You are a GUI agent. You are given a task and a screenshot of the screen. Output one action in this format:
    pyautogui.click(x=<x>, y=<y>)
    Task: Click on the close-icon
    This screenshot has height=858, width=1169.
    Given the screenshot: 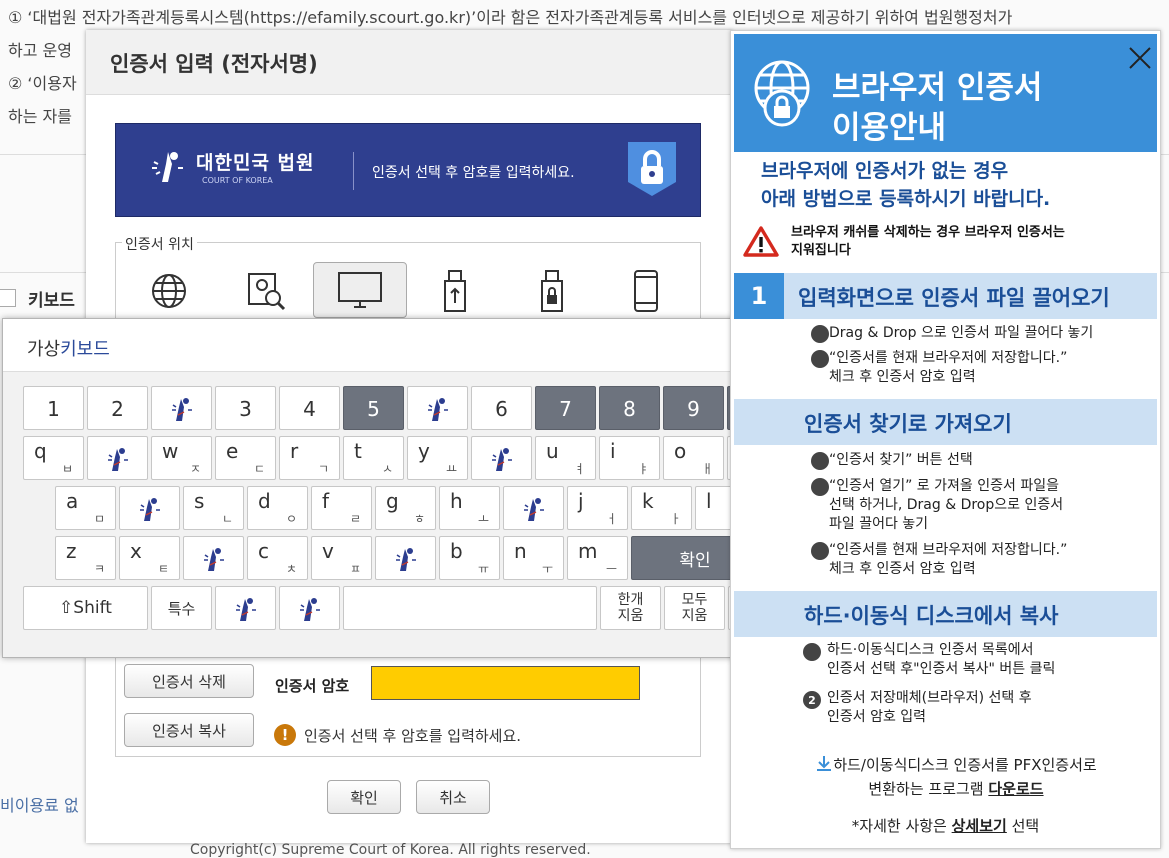 What is the action you would take?
    pyautogui.click(x=1140, y=58)
    